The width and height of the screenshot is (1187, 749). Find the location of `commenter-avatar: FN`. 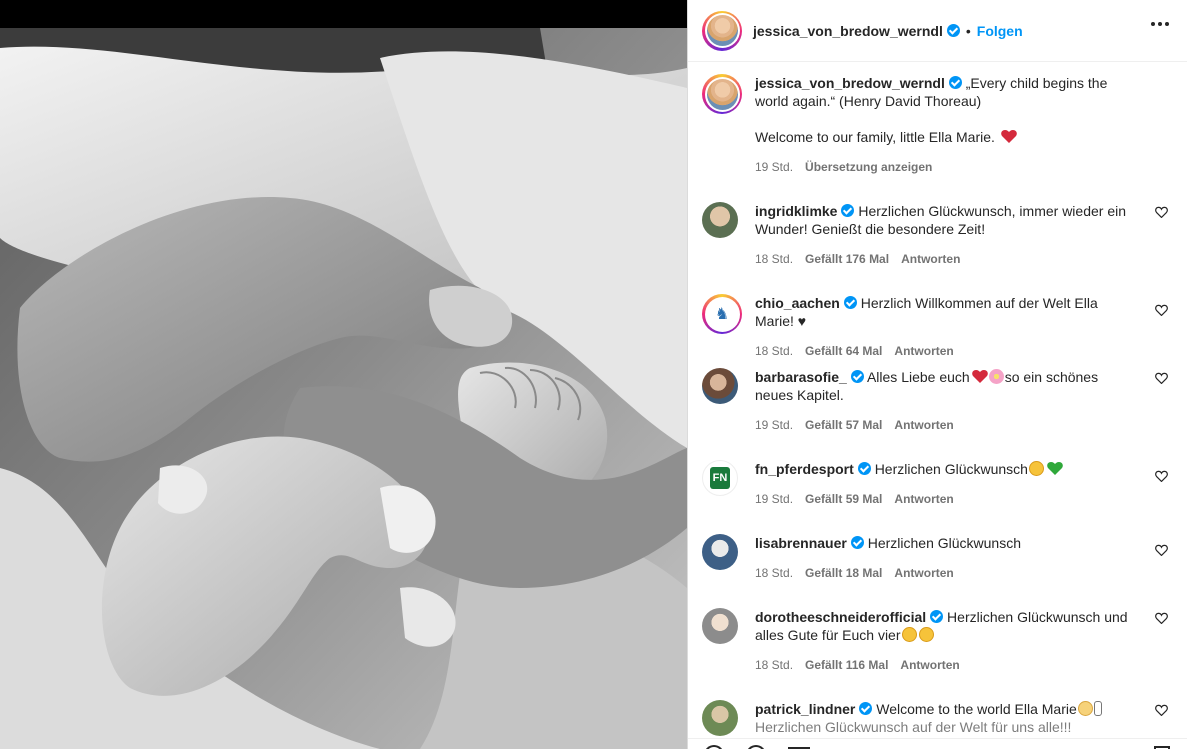

commenter-avatar: FN is located at coordinates (720, 478).